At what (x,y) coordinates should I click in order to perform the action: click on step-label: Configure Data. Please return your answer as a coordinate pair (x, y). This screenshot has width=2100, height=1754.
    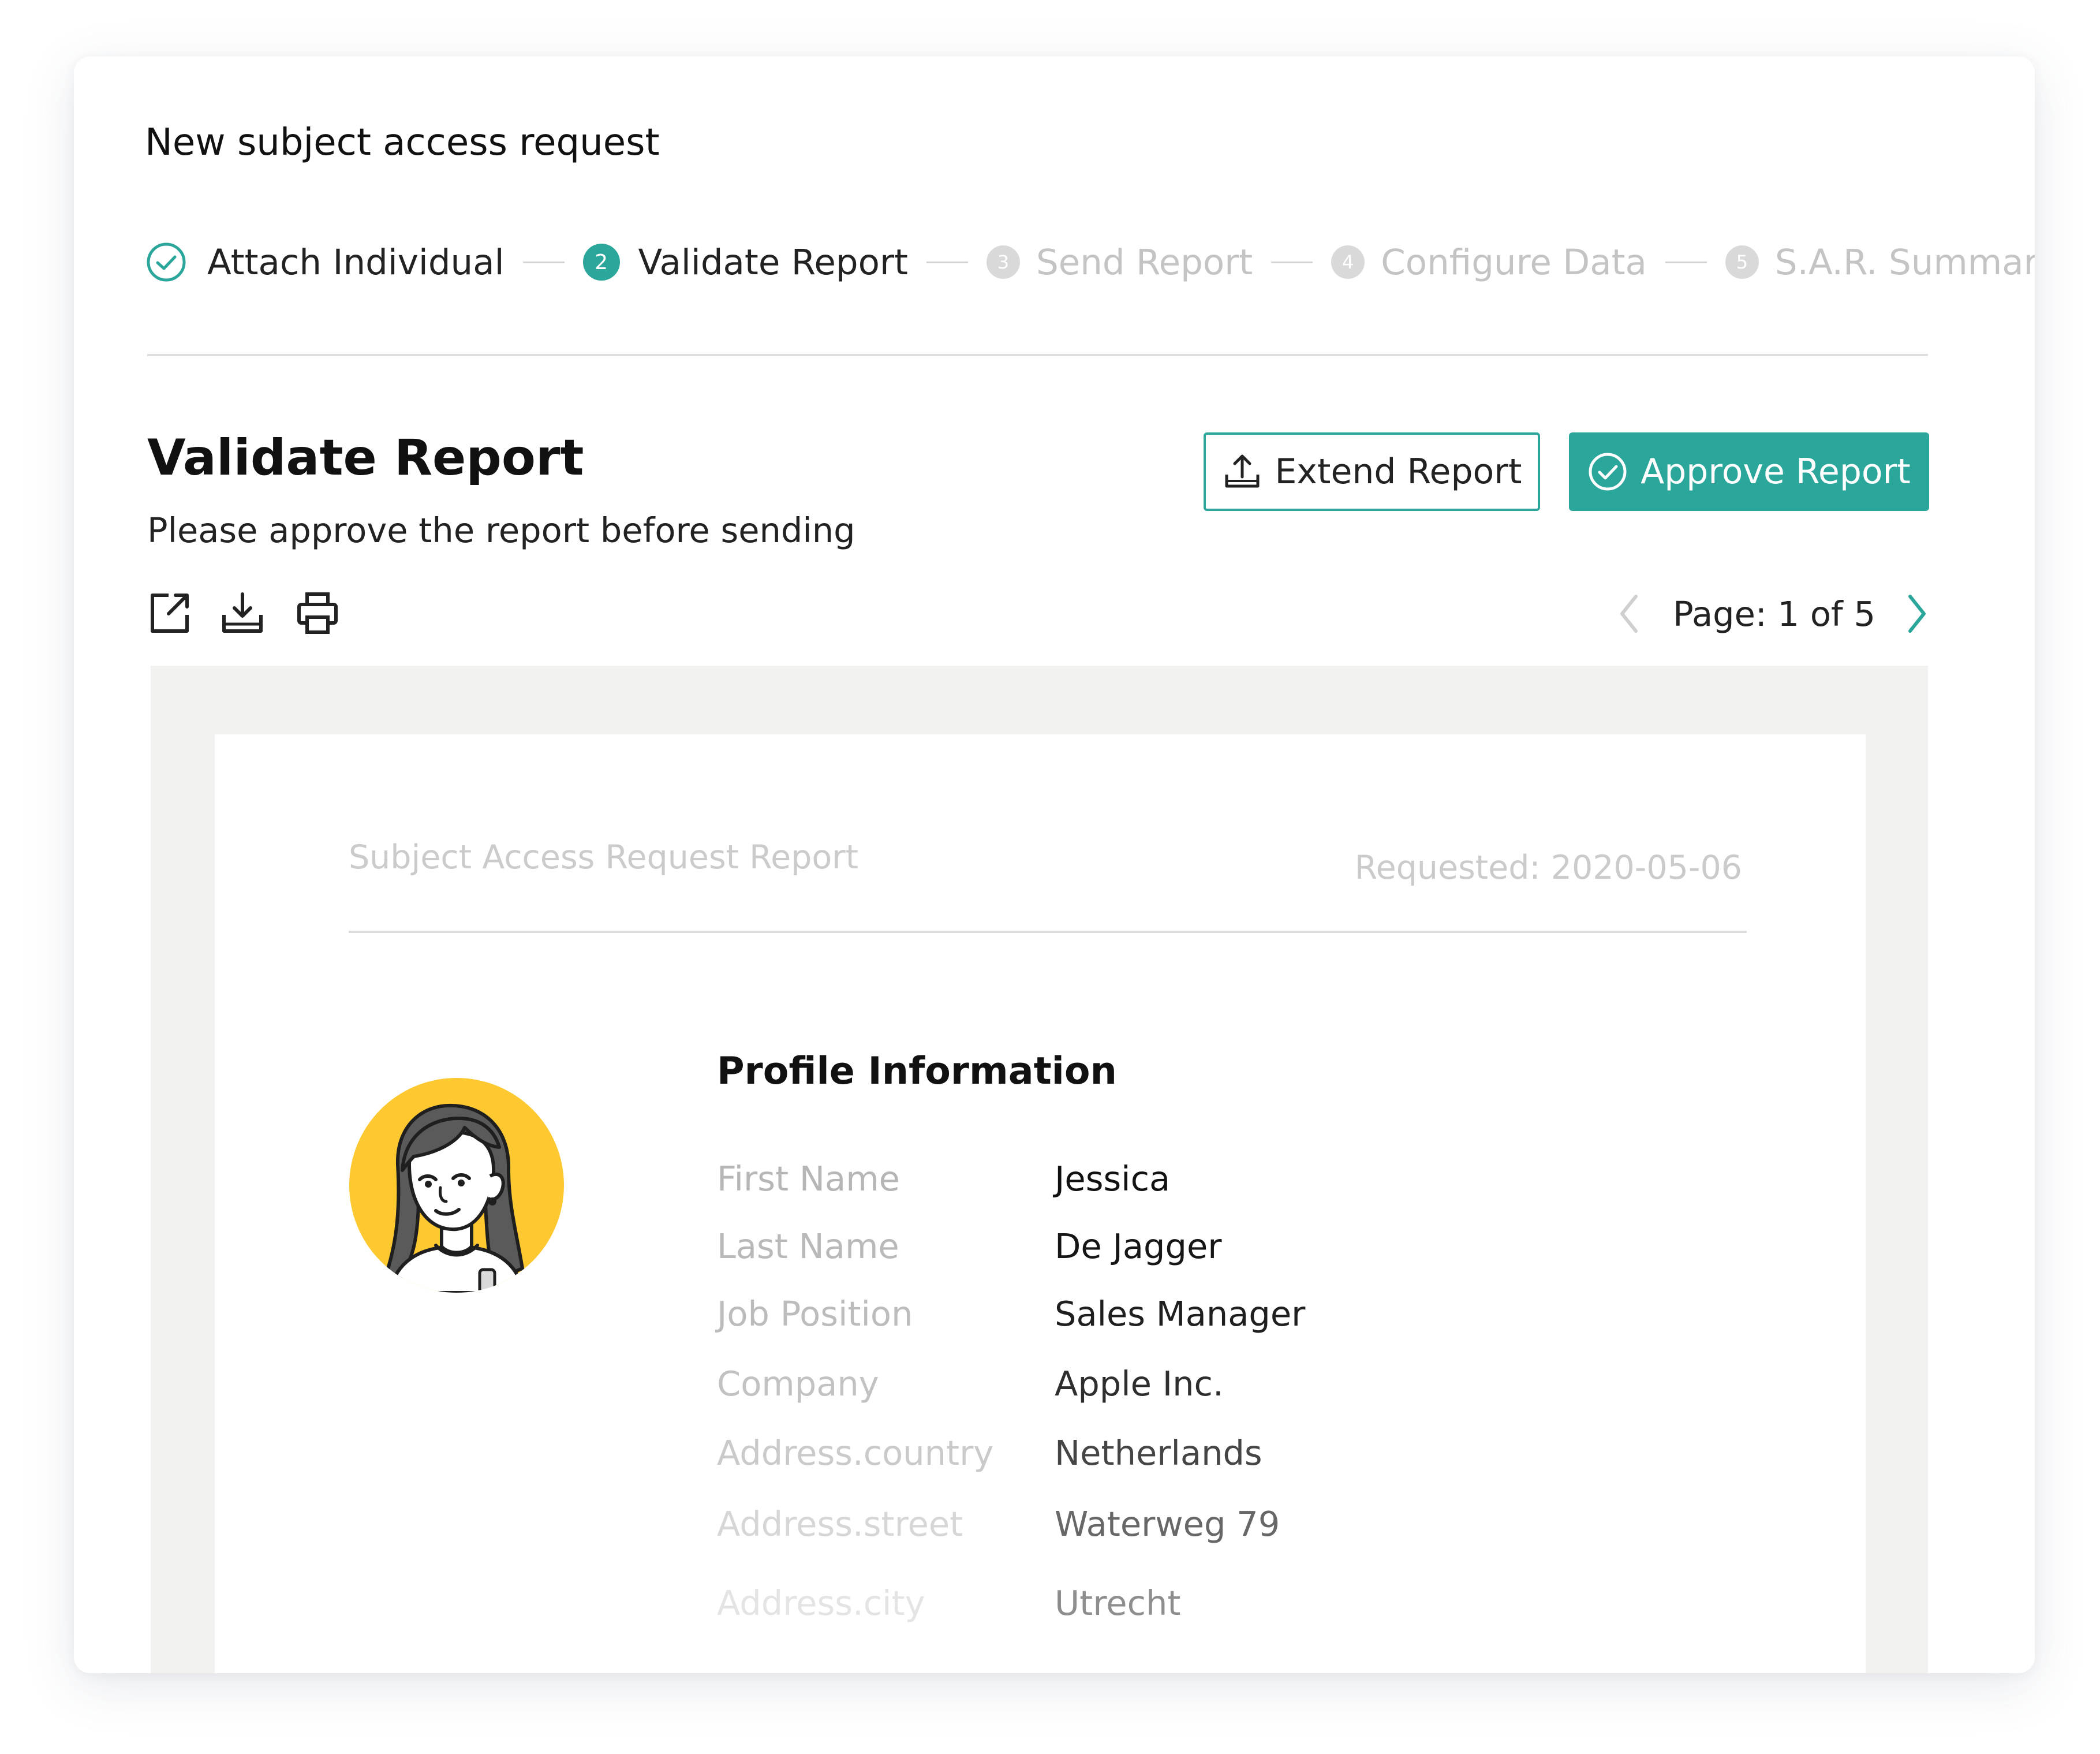
    Looking at the image, I should click on (1514, 262).